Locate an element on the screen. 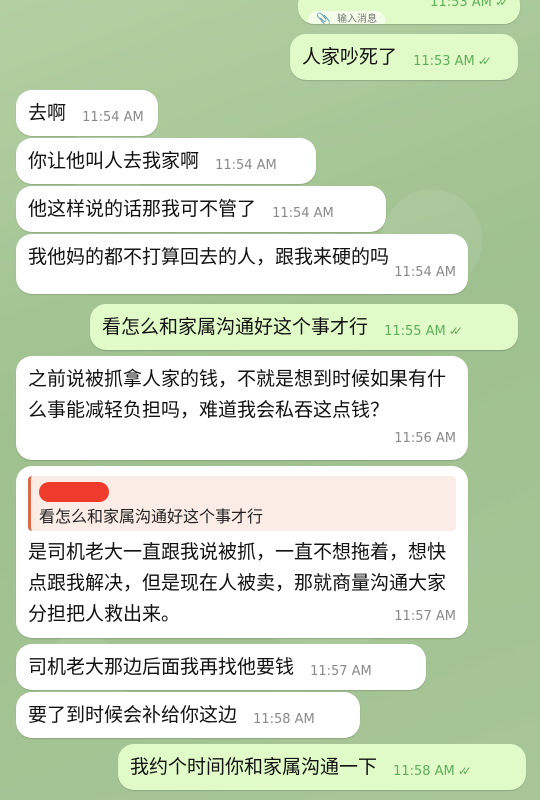  message-bubble-incoming: 他这样说的话那我可不管了 11:54 AM is located at coordinates (201, 209).